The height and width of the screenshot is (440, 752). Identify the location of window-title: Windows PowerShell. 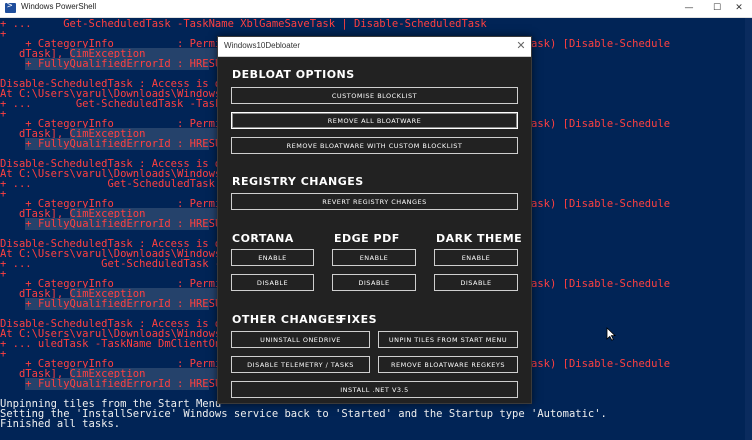
(59, 6).